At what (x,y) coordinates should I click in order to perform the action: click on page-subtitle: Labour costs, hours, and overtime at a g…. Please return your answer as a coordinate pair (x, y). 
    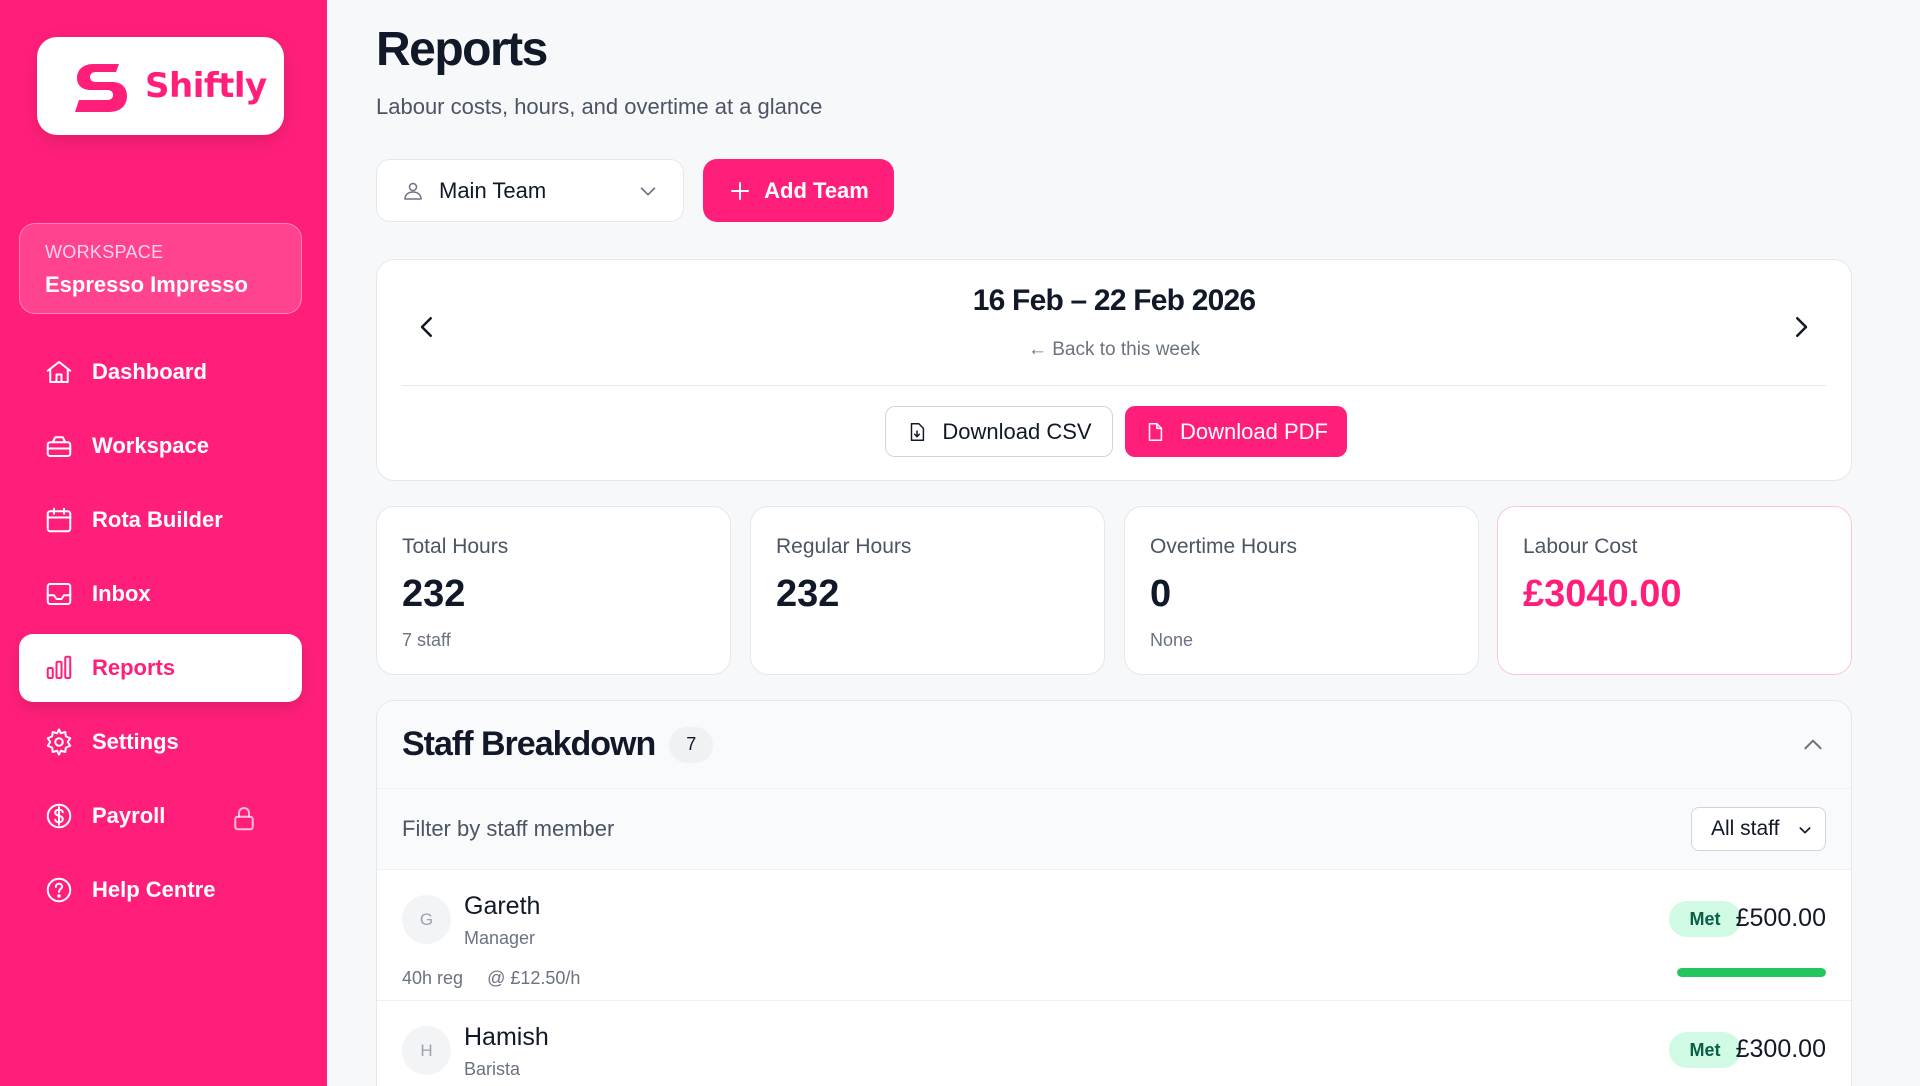
    Looking at the image, I should click on (599, 106).